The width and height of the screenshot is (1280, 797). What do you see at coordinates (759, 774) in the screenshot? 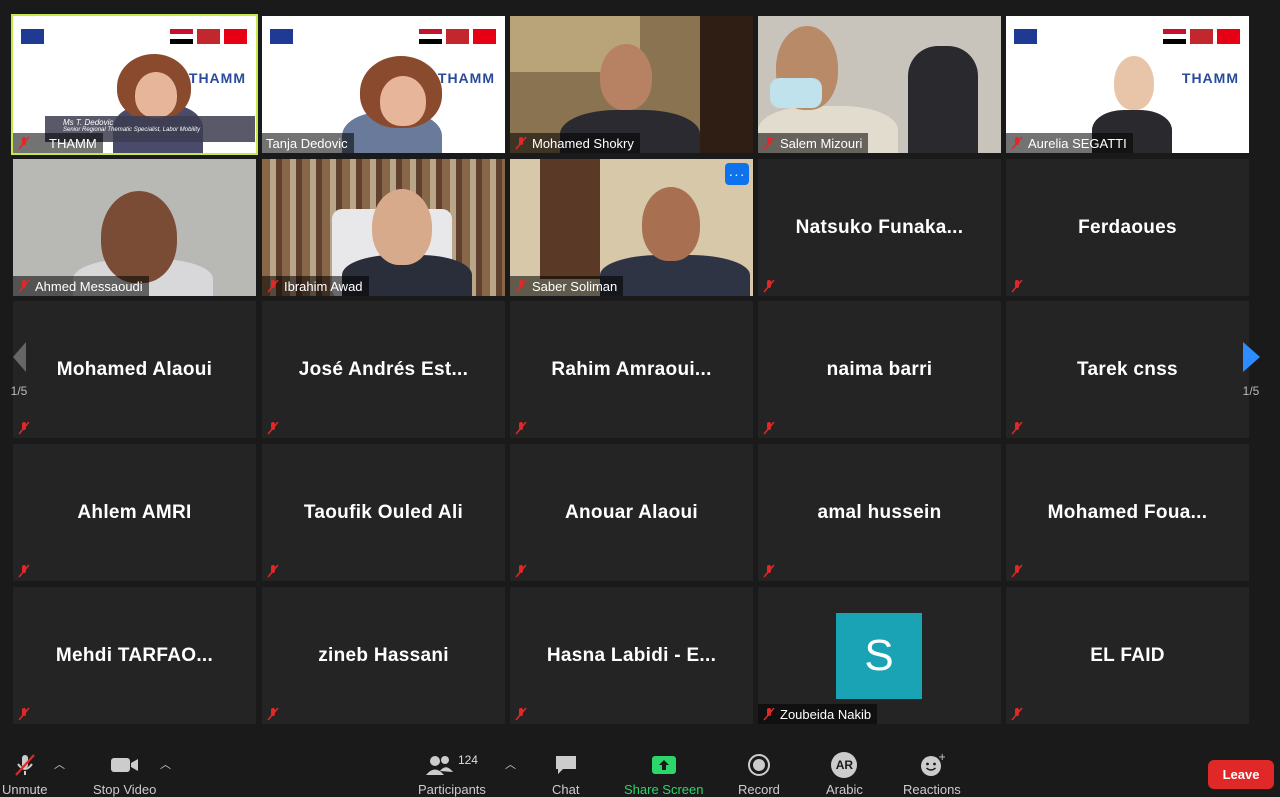
I see `record-button: Record` at bounding box center [759, 774].